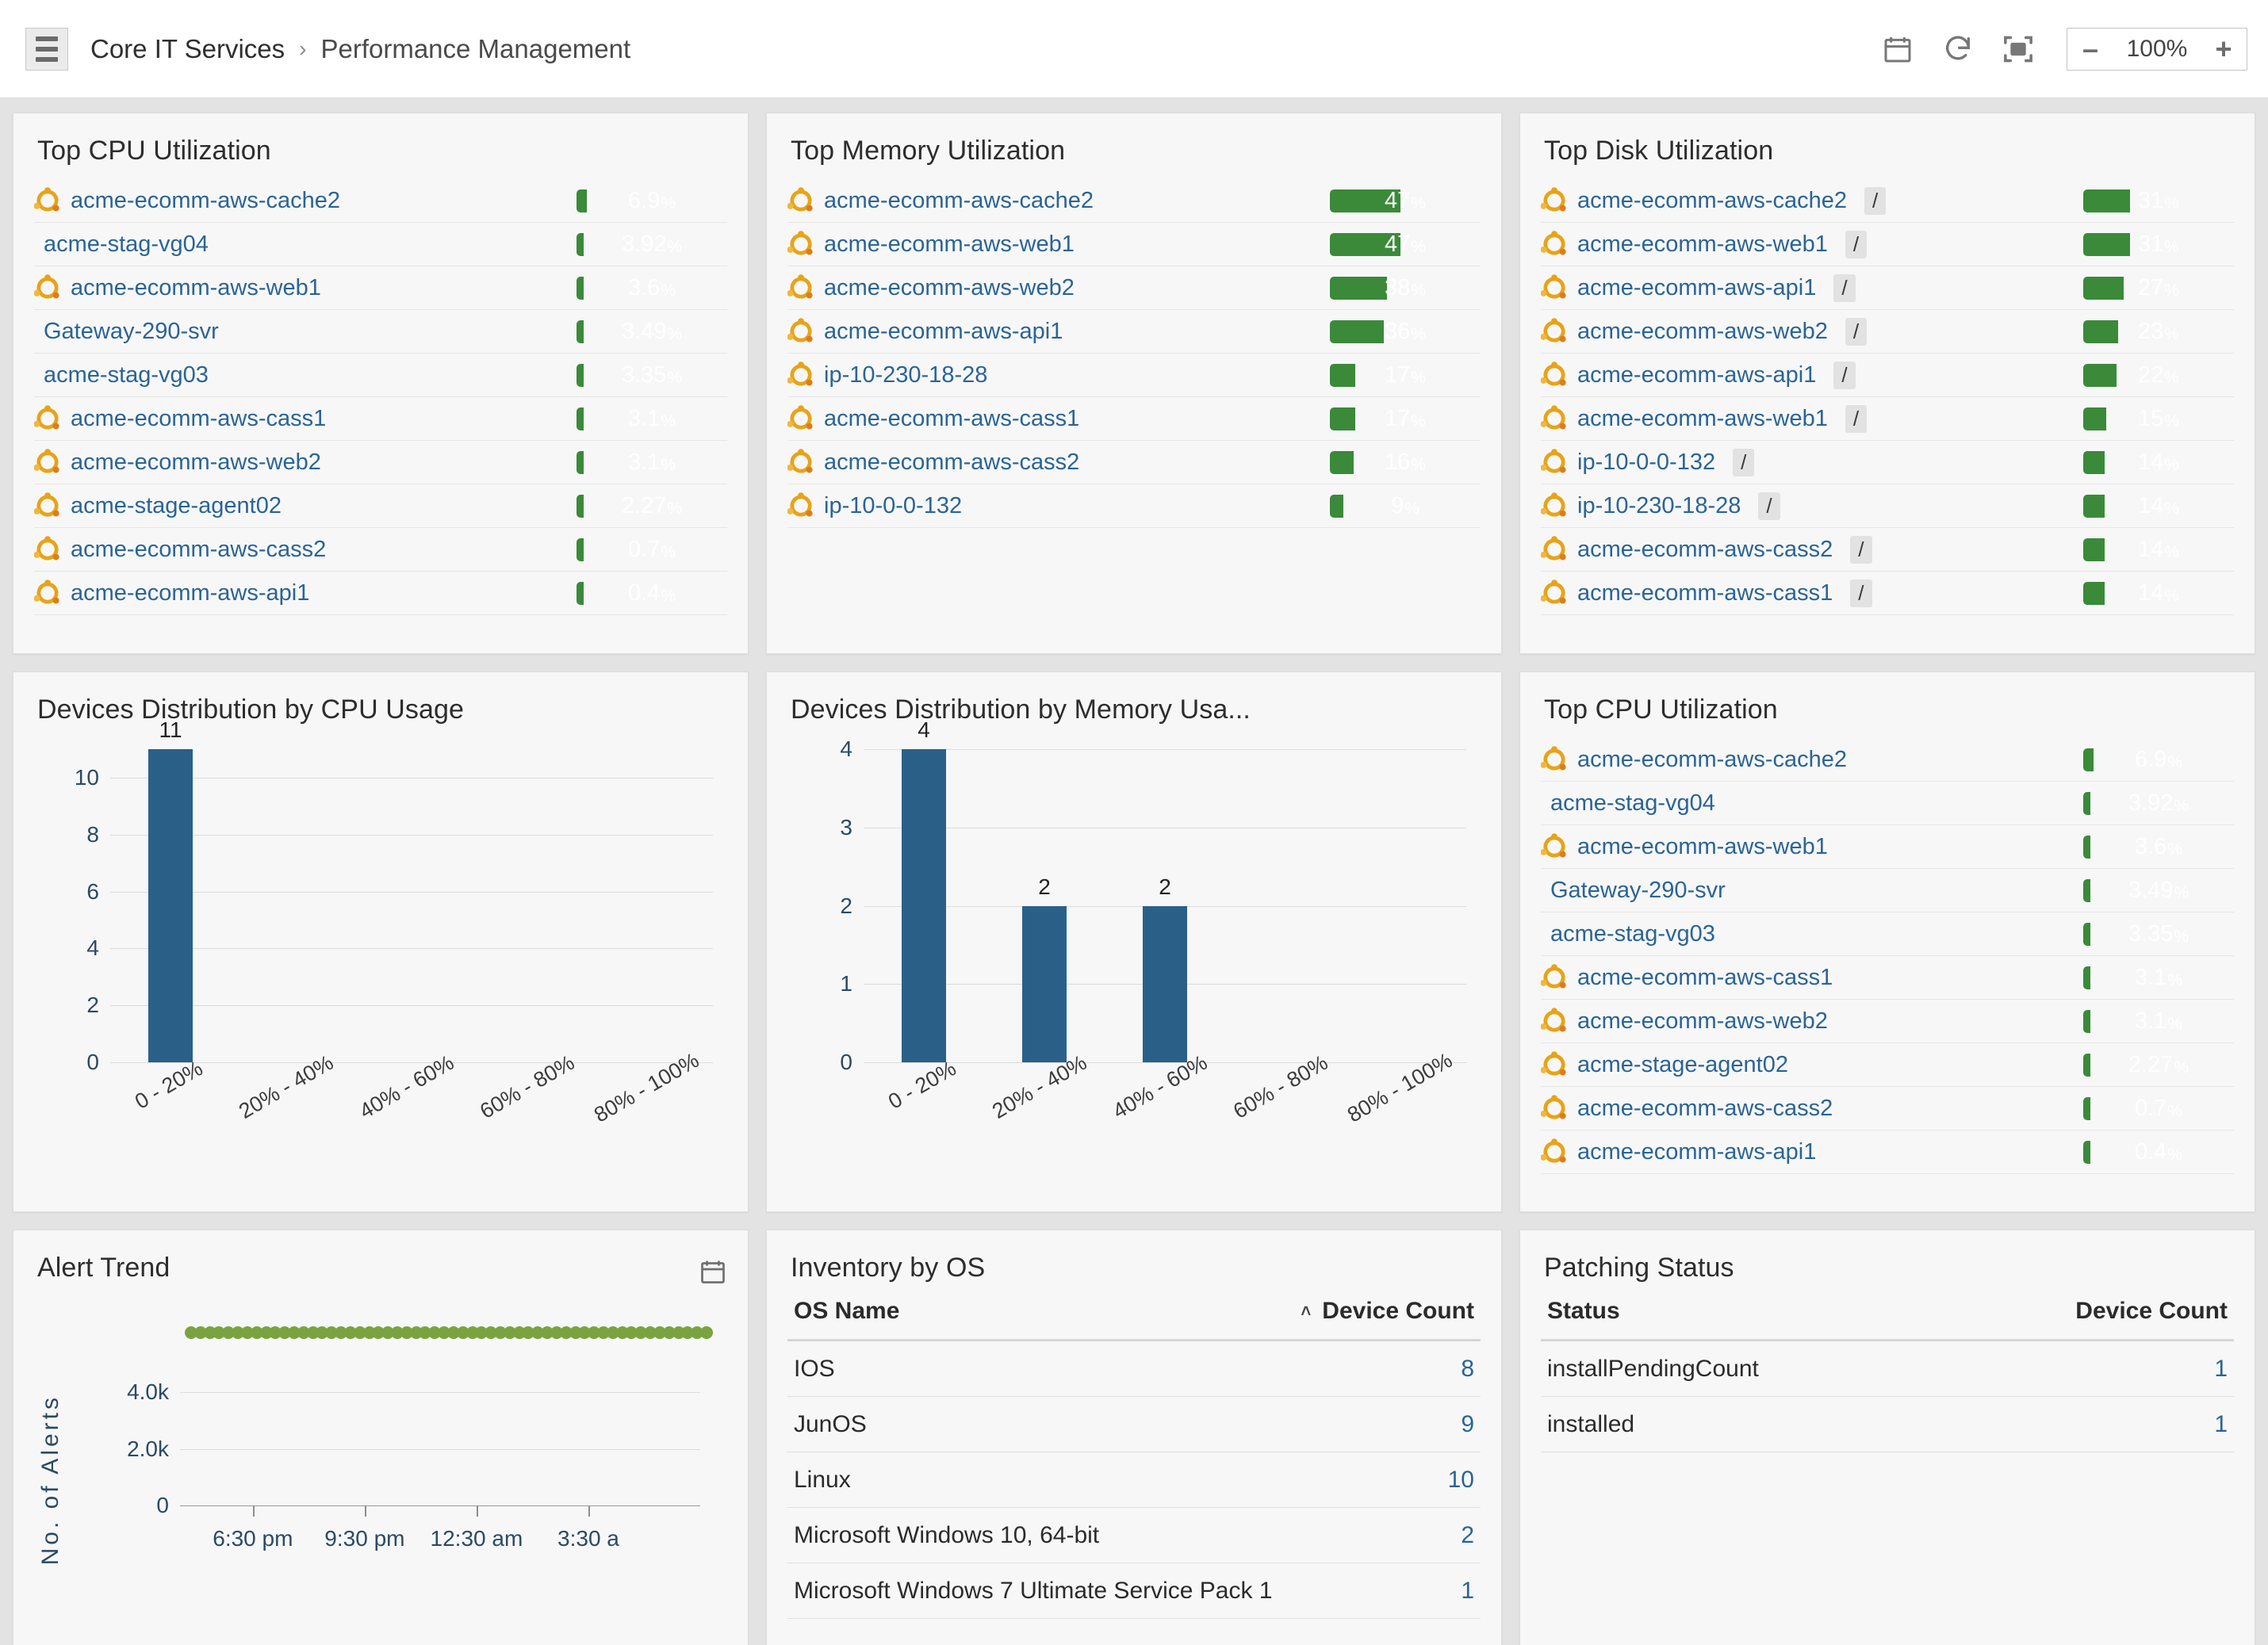 The image size is (2268, 1645). I want to click on zoom-in-button: +, so click(2224, 50).